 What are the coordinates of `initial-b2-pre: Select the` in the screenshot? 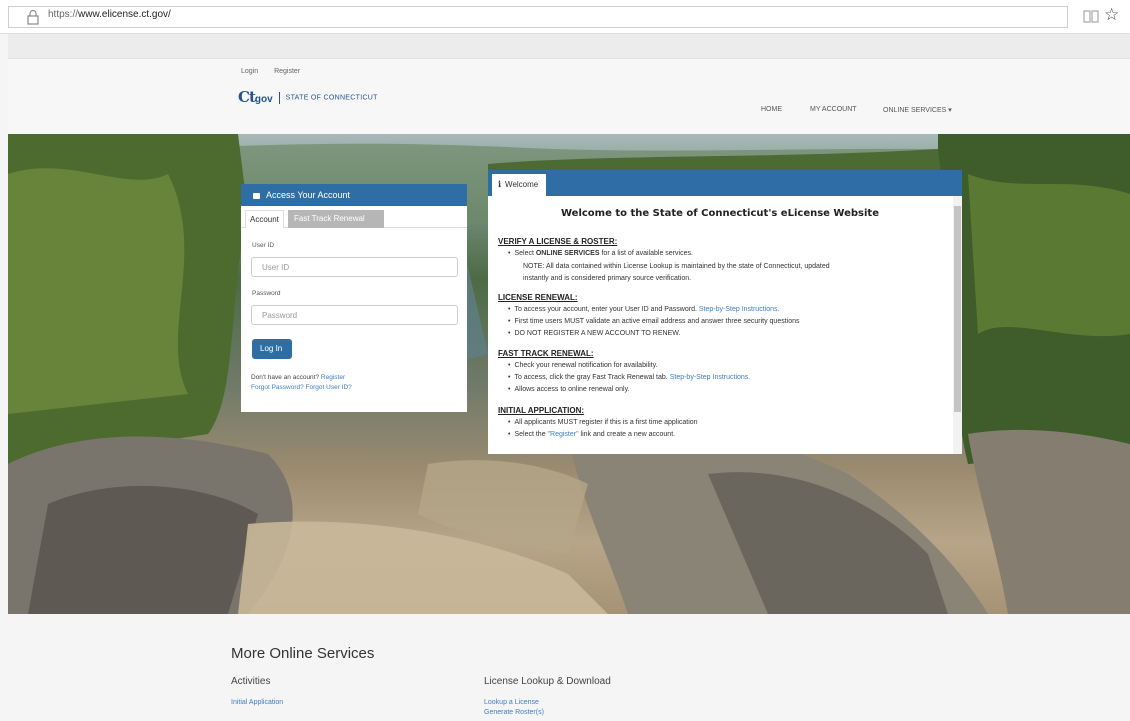 It's located at (531, 434).